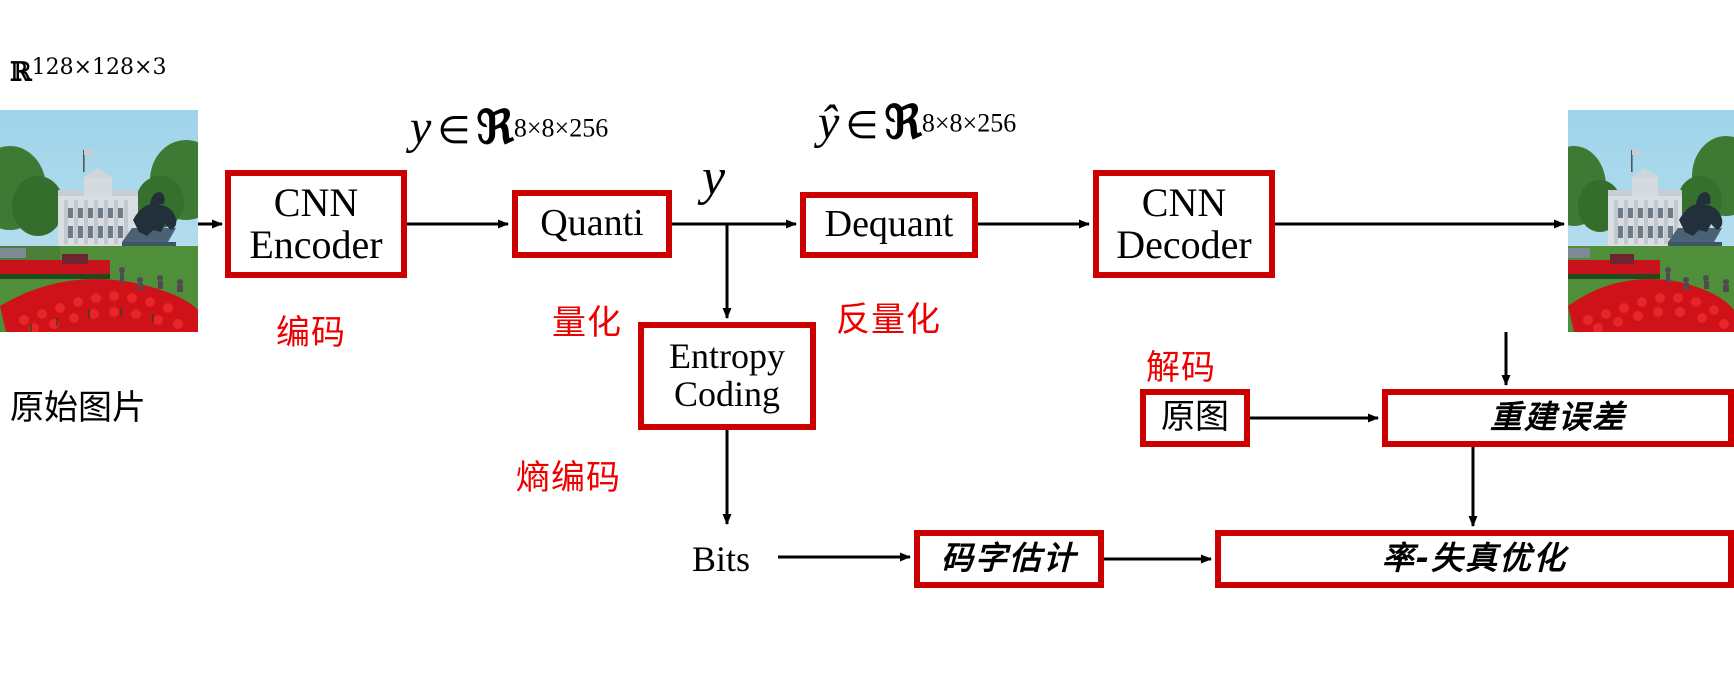 Image resolution: width=1734 pixels, height=691 pixels. What do you see at coordinates (888, 320) in the screenshot?
I see `annotation-dequantize: 反量化` at bounding box center [888, 320].